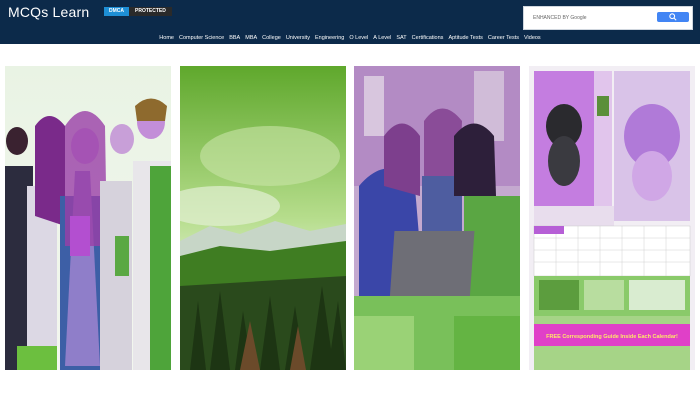  I want to click on nav-computer-science: Computer Science, so click(201, 38).